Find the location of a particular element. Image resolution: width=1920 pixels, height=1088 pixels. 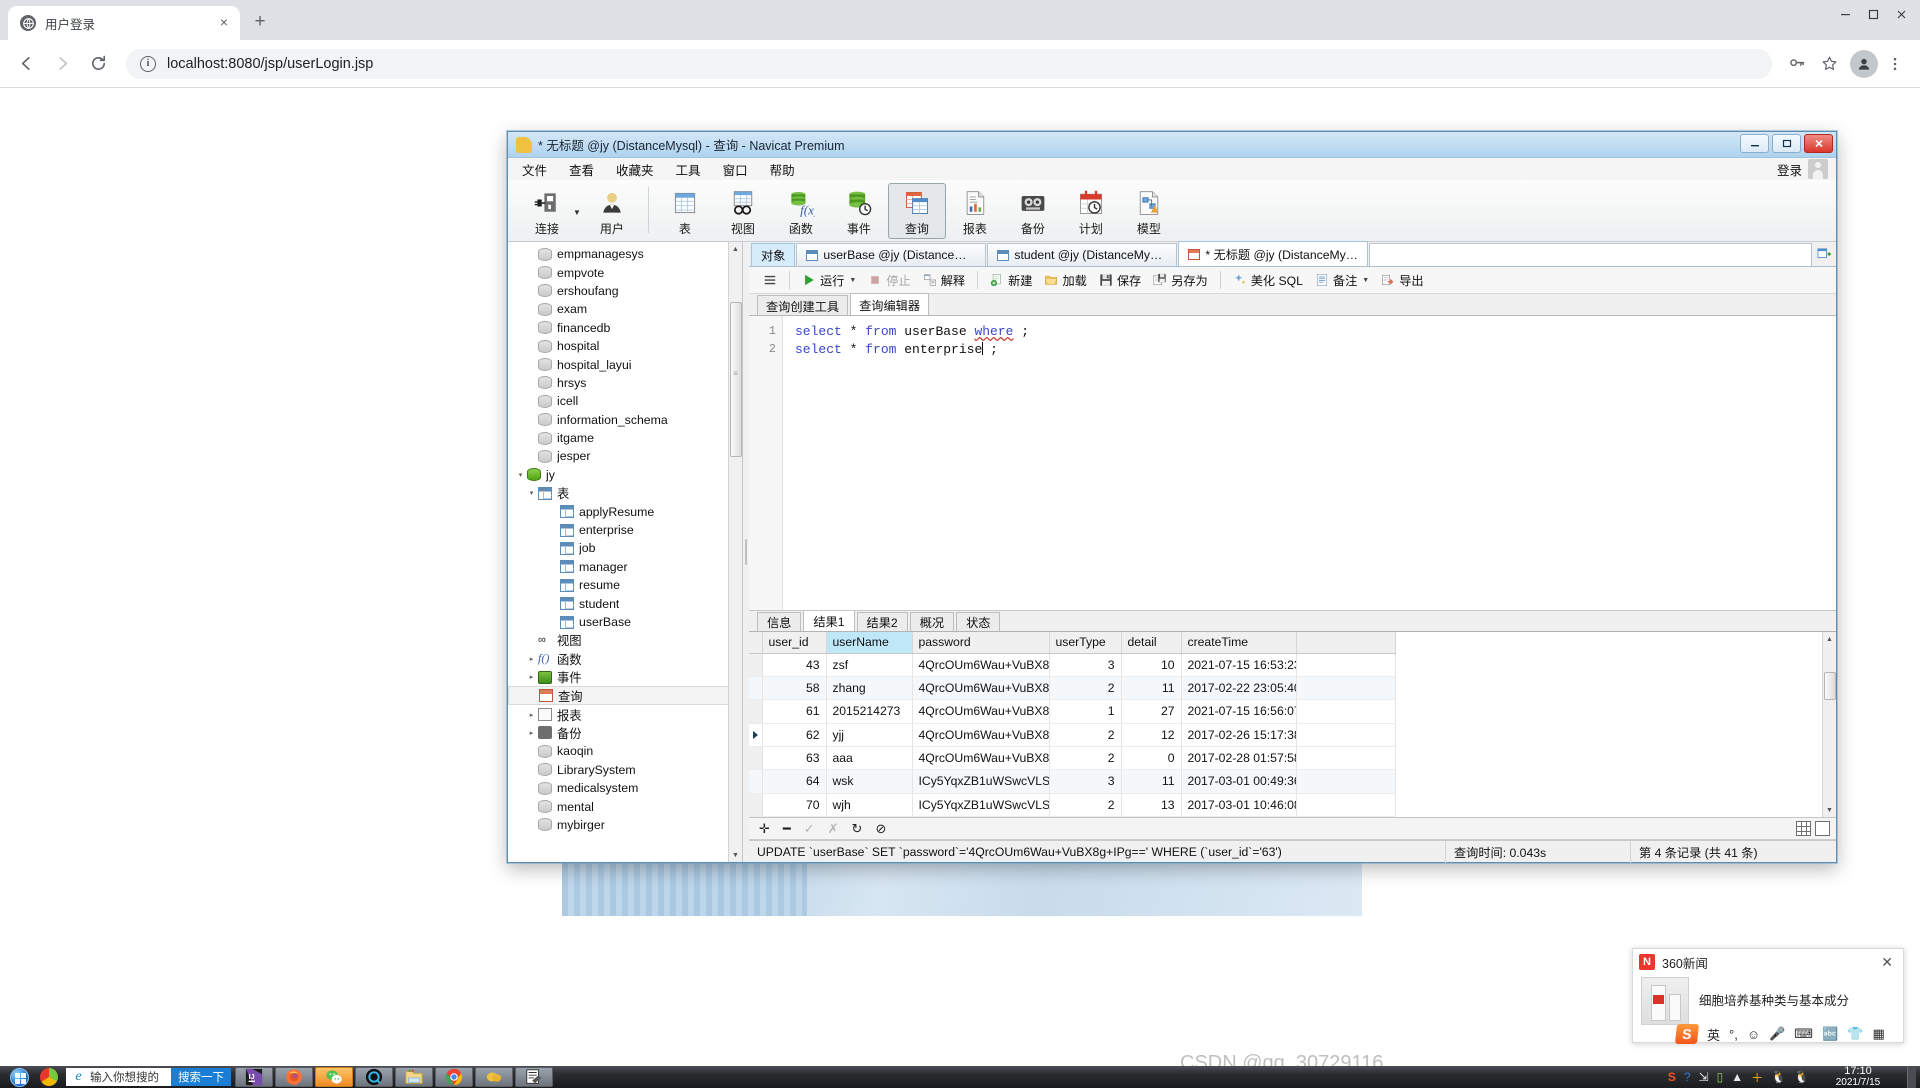

reload-button is located at coordinates (98, 64).